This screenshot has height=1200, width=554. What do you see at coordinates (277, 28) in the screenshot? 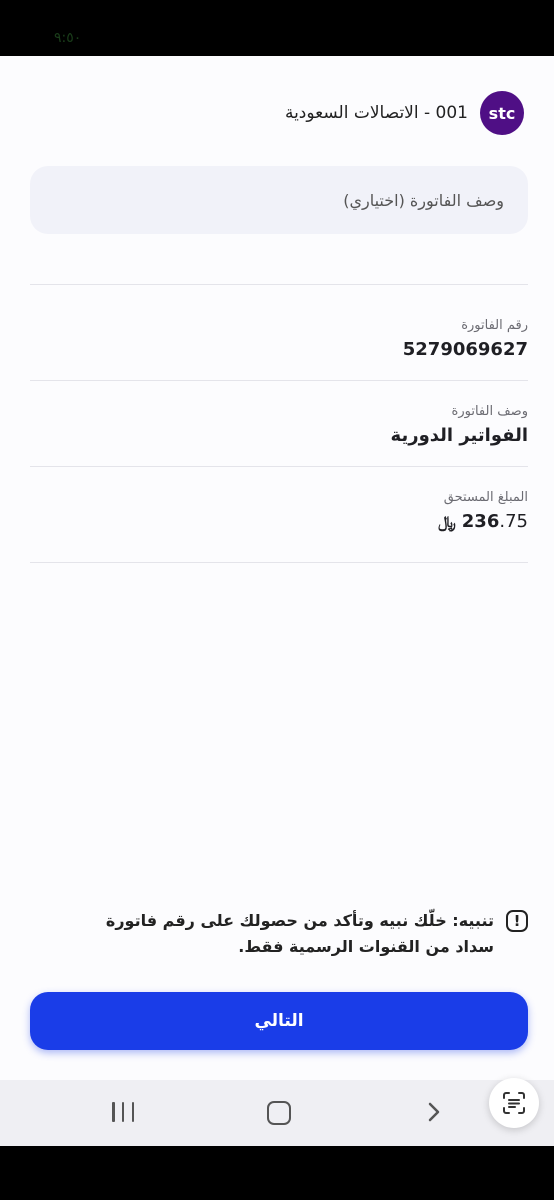
I see `status-bar: ٩:٥٠` at bounding box center [277, 28].